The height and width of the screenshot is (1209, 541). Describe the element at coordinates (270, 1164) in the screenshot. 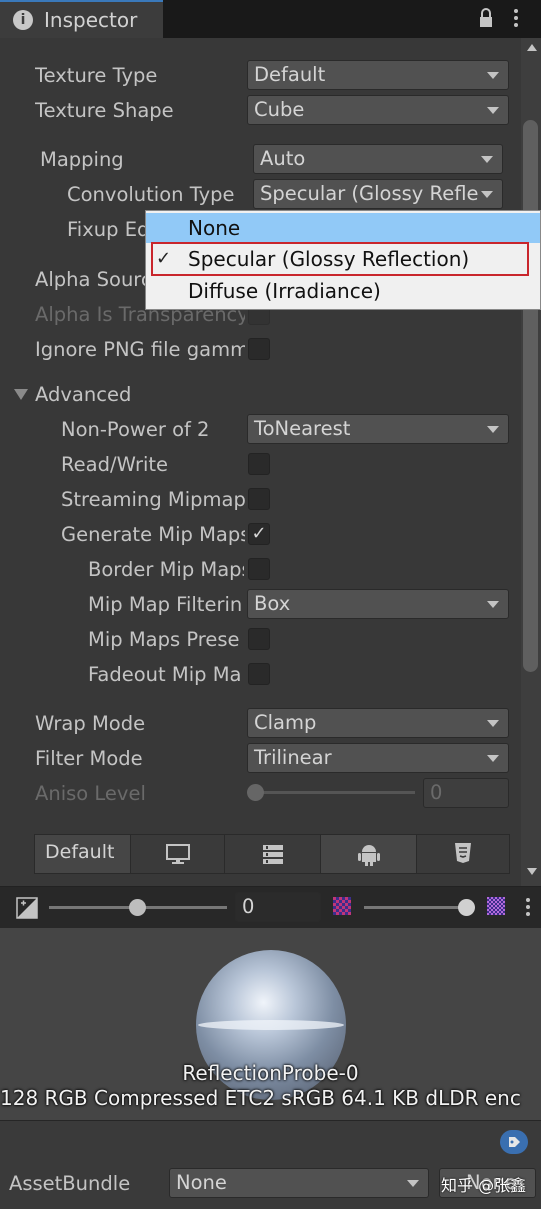

I see `asset-bundle-bar: AssetBundle None None 知乎 @张鑫` at that location.